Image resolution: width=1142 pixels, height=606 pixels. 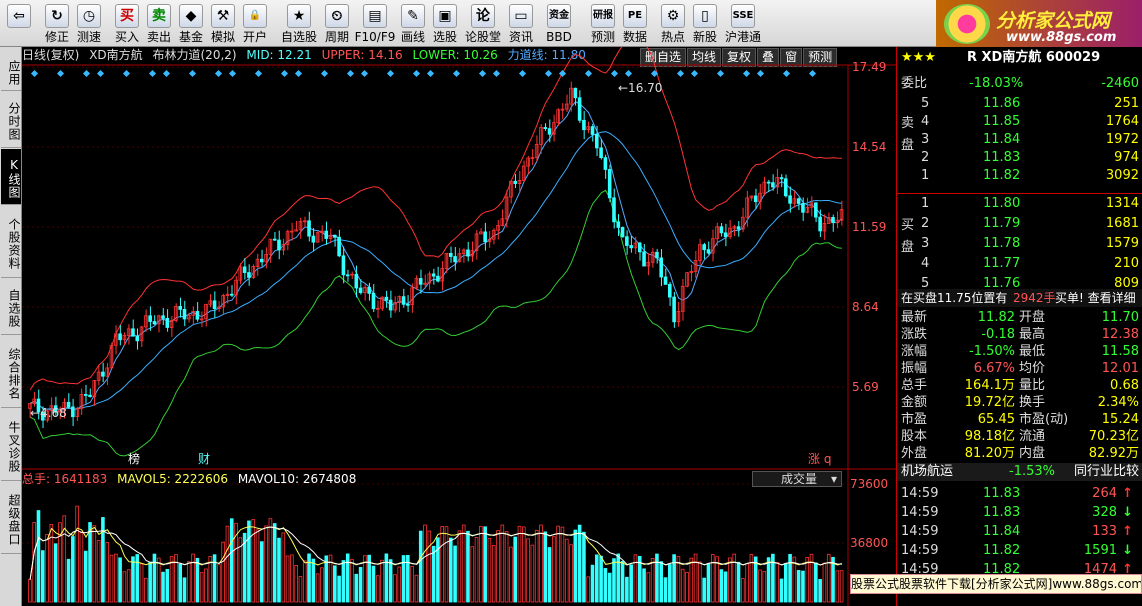 I want to click on ad-banner: 股票公式股票软件下载[分析家公式网]www.88gs.com, so click(x=996, y=584).